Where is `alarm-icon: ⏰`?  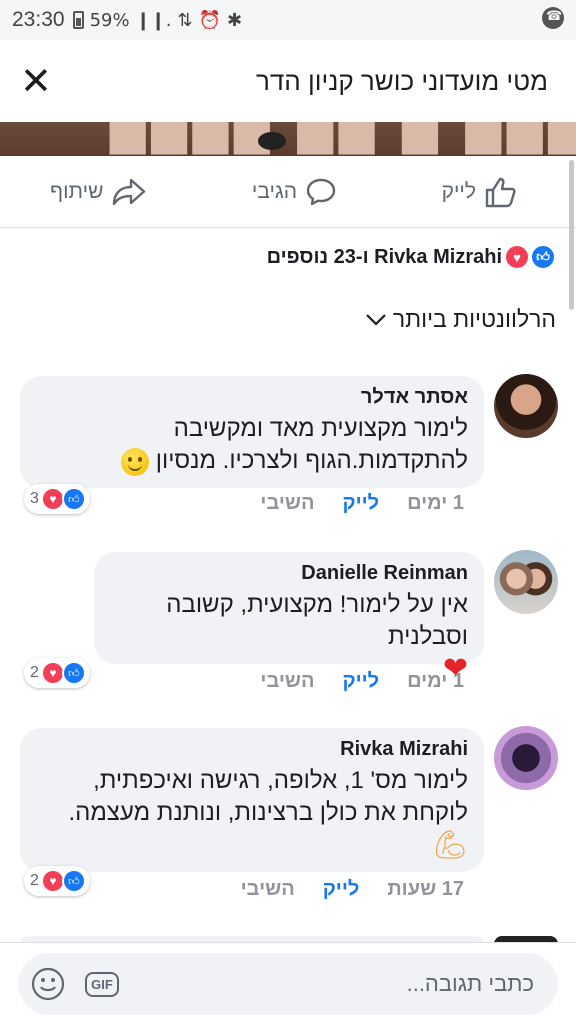 alarm-icon: ⏰ is located at coordinates (209, 20).